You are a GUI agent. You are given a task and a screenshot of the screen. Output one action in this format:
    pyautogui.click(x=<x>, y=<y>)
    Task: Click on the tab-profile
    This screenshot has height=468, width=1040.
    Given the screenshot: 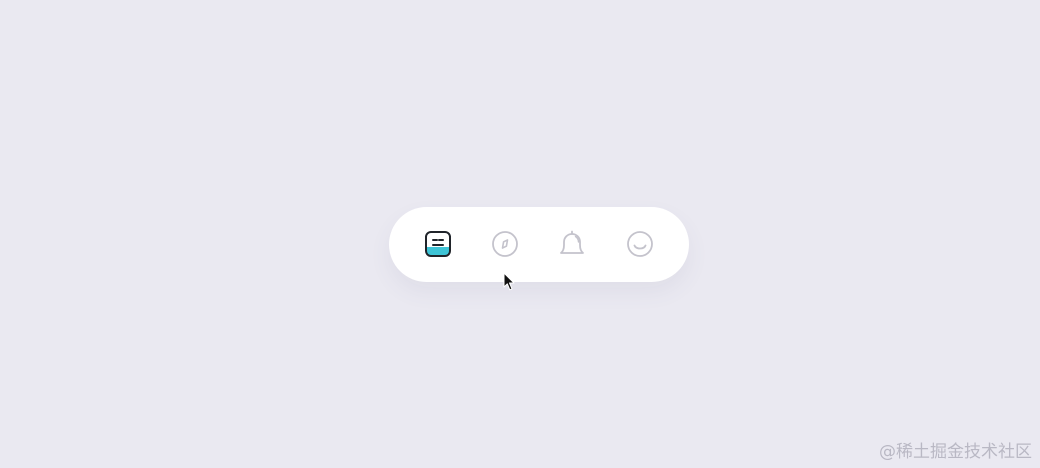 What is the action you would take?
    pyautogui.click(x=640, y=244)
    